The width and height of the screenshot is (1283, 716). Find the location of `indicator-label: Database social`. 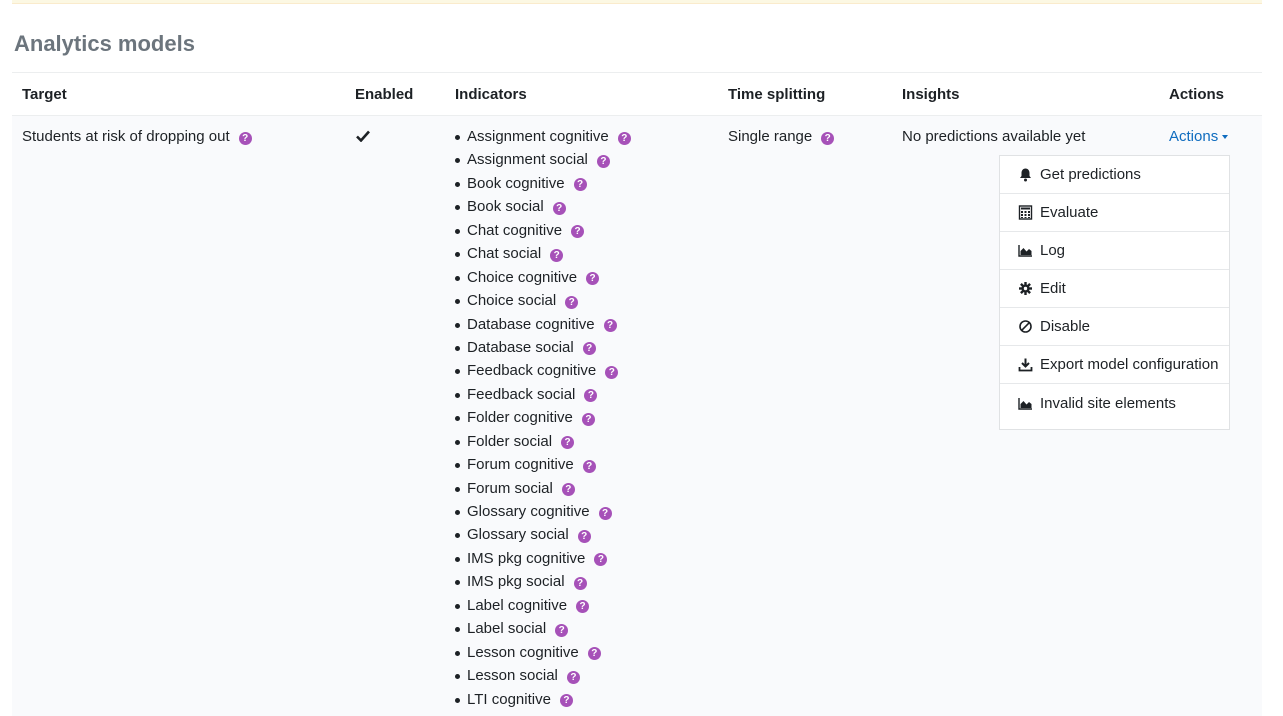

indicator-label: Database social is located at coordinates (520, 347).